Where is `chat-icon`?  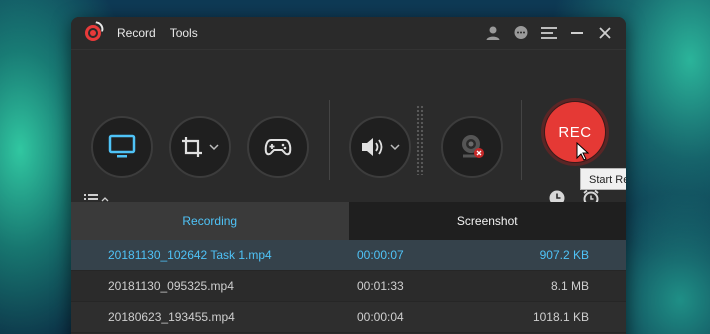
chat-icon is located at coordinates (521, 33).